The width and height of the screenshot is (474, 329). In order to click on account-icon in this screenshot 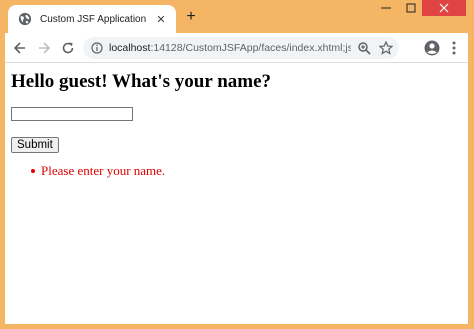, I will do `click(432, 48)`.